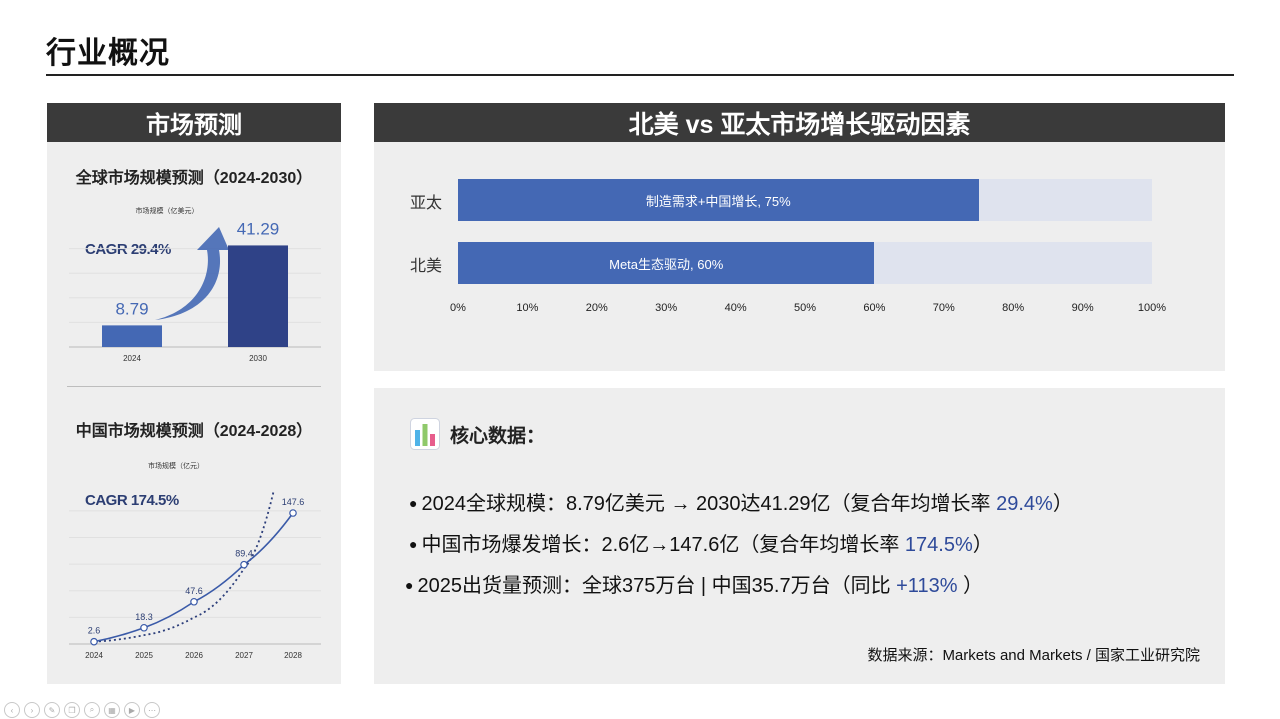 The height and width of the screenshot is (719, 1280). What do you see at coordinates (498, 436) in the screenshot?
I see `core-data-title: 核心数据：` at bounding box center [498, 436].